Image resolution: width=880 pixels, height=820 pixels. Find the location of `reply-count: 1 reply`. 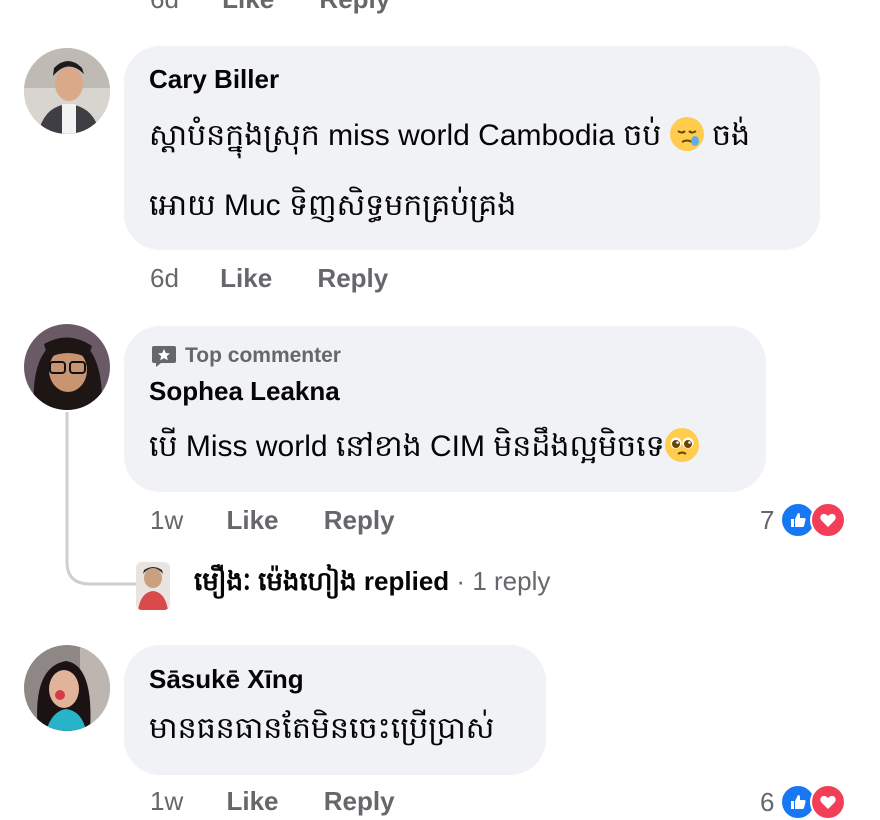

reply-count: 1 reply is located at coordinates (511, 581).